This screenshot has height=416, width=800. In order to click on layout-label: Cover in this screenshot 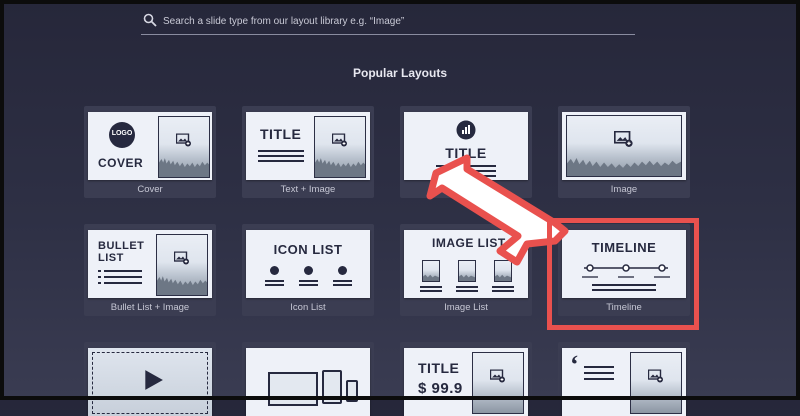, I will do `click(150, 189)`.